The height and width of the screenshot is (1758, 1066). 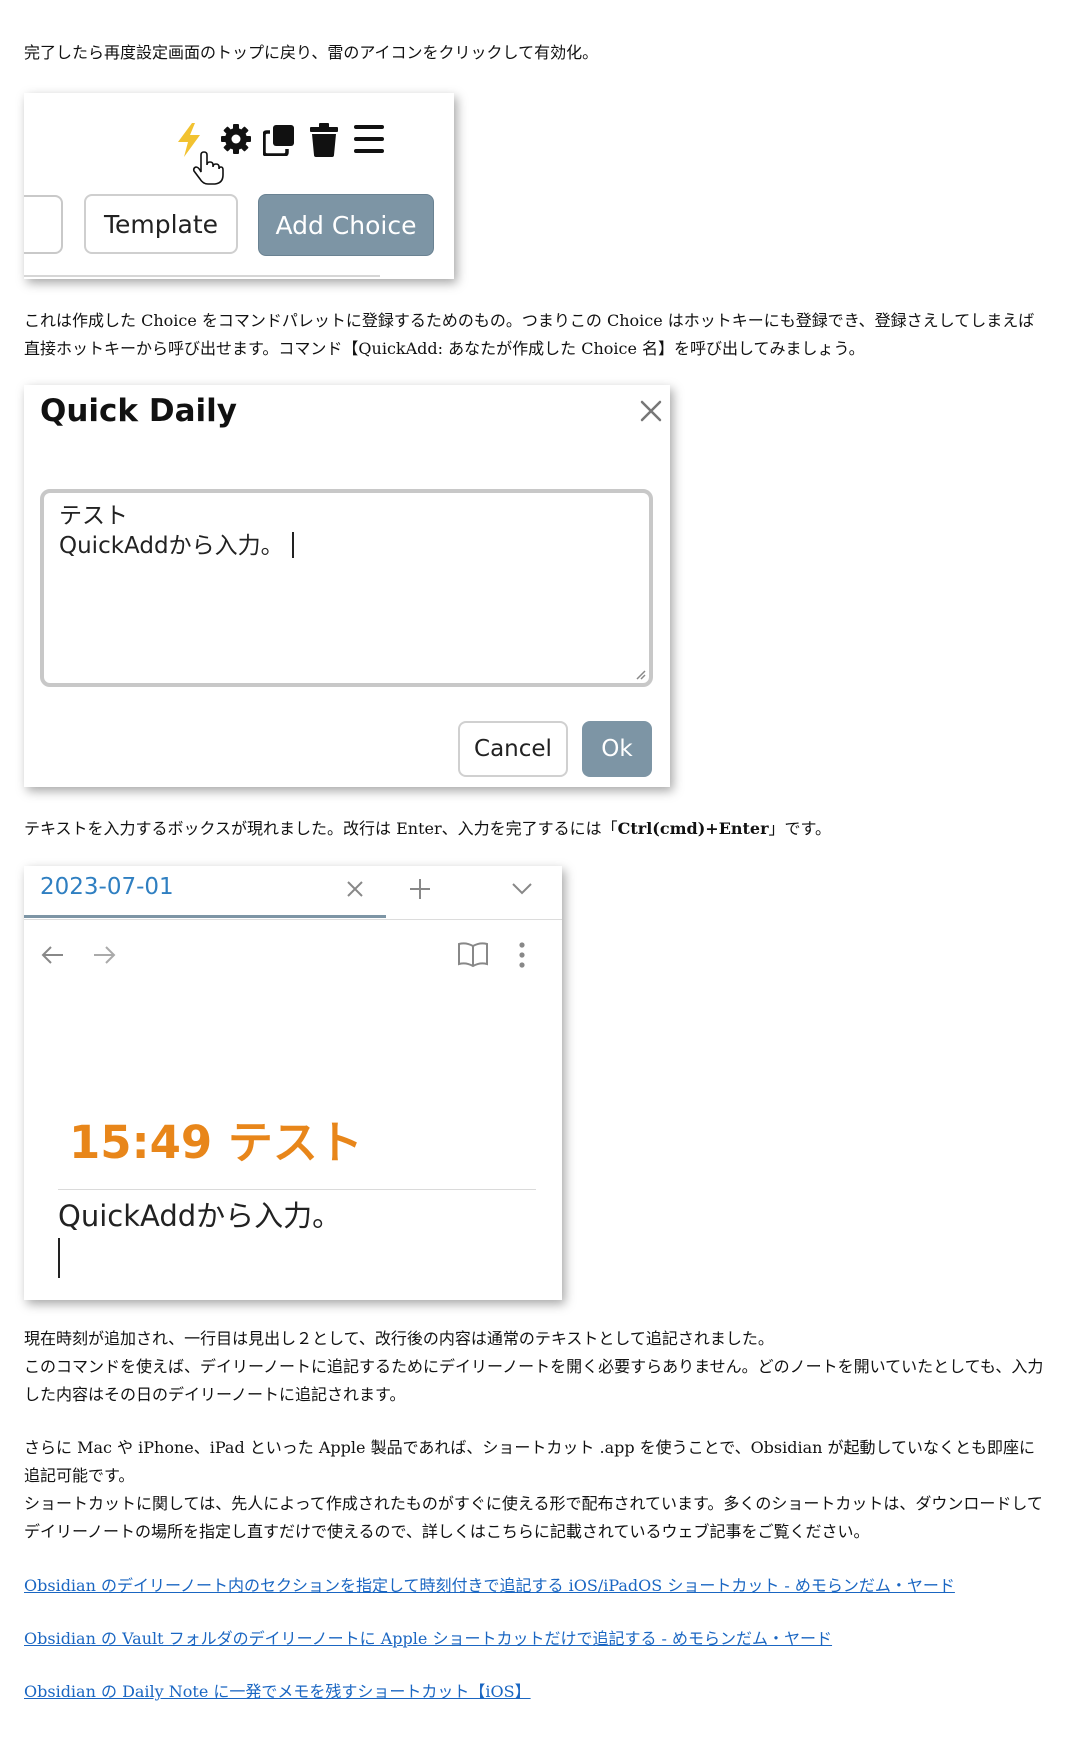 What do you see at coordinates (138, 411) in the screenshot?
I see `modal-title: Quick Daily` at bounding box center [138, 411].